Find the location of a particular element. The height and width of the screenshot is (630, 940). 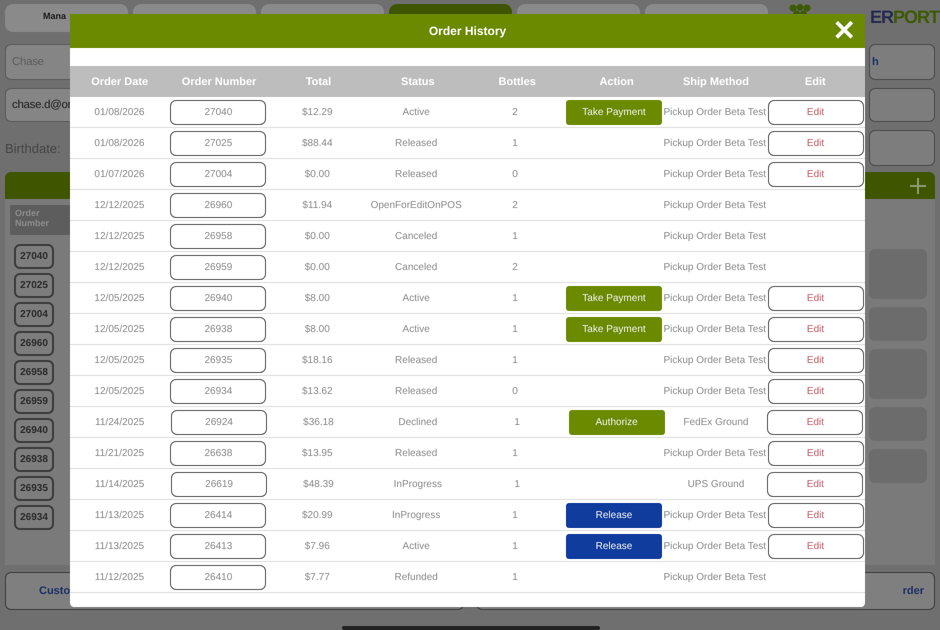

column-header: Order Number is located at coordinates (219, 82).